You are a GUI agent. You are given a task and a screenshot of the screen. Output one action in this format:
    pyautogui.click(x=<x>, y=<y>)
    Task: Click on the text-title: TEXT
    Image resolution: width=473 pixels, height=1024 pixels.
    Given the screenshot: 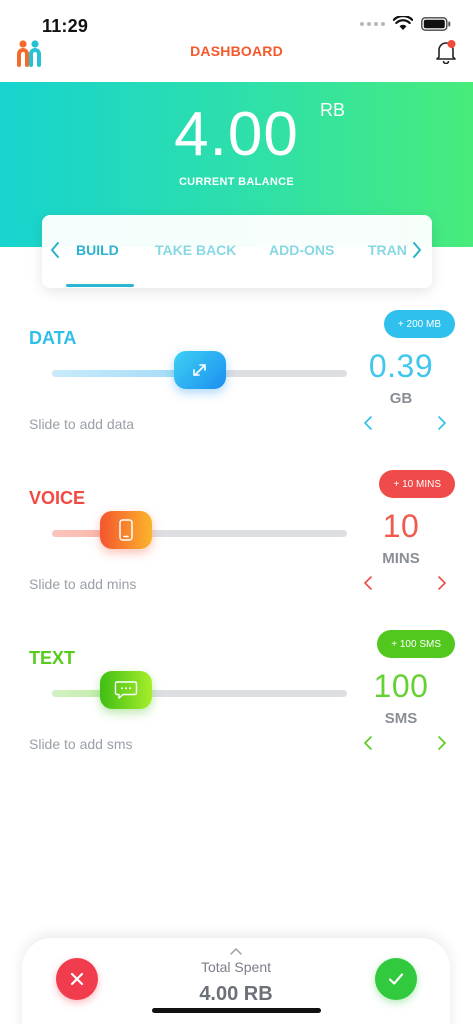 What is the action you would take?
    pyautogui.click(x=52, y=658)
    